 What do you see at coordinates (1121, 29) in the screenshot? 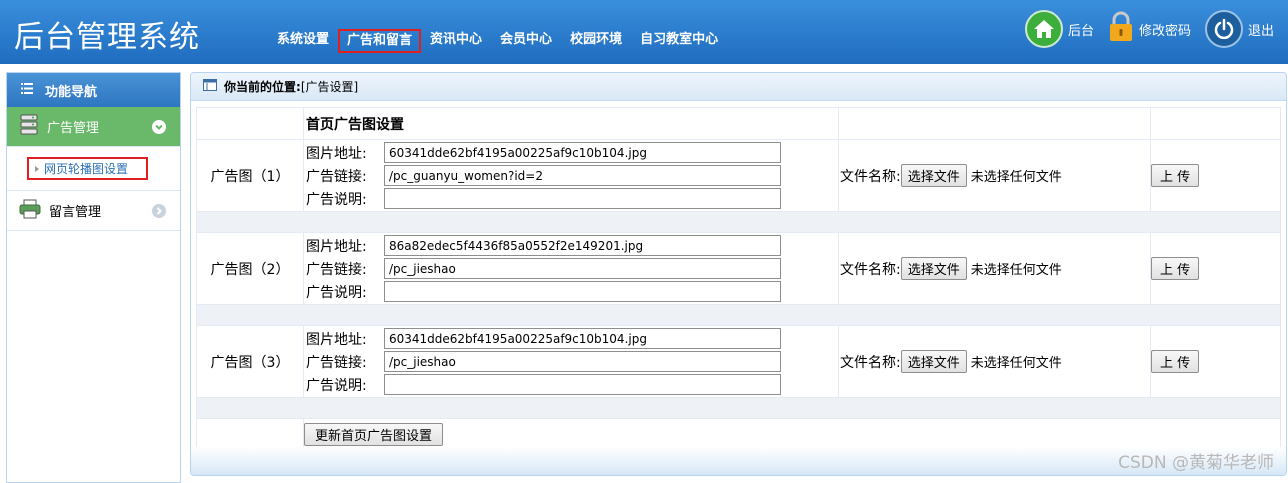
I see `lock-icon` at bounding box center [1121, 29].